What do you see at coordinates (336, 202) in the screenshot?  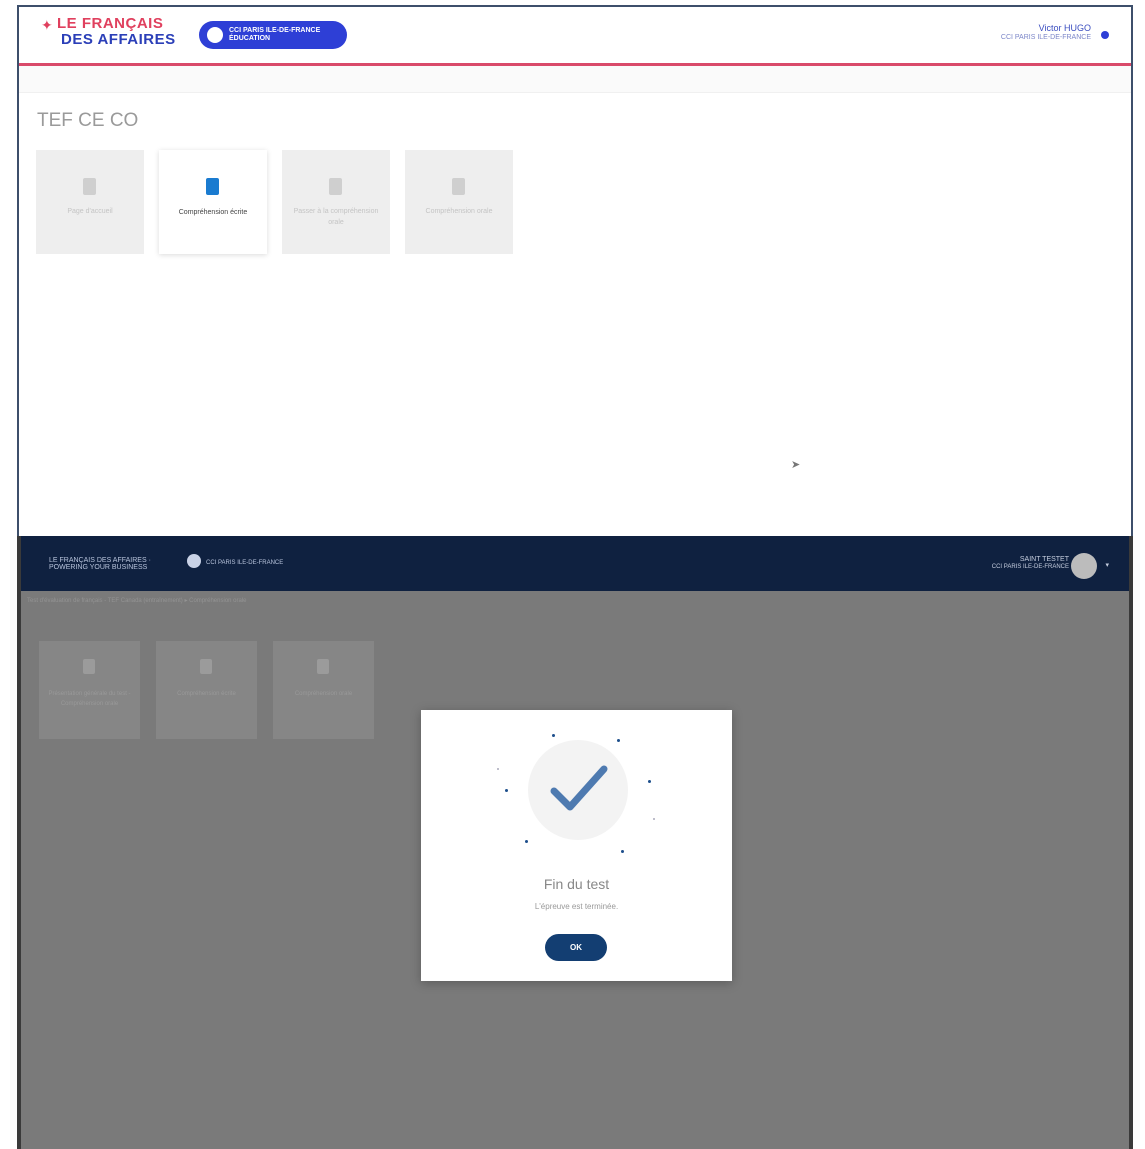 I see `tile-go-to-oral: Passer à la compréhension orale` at bounding box center [336, 202].